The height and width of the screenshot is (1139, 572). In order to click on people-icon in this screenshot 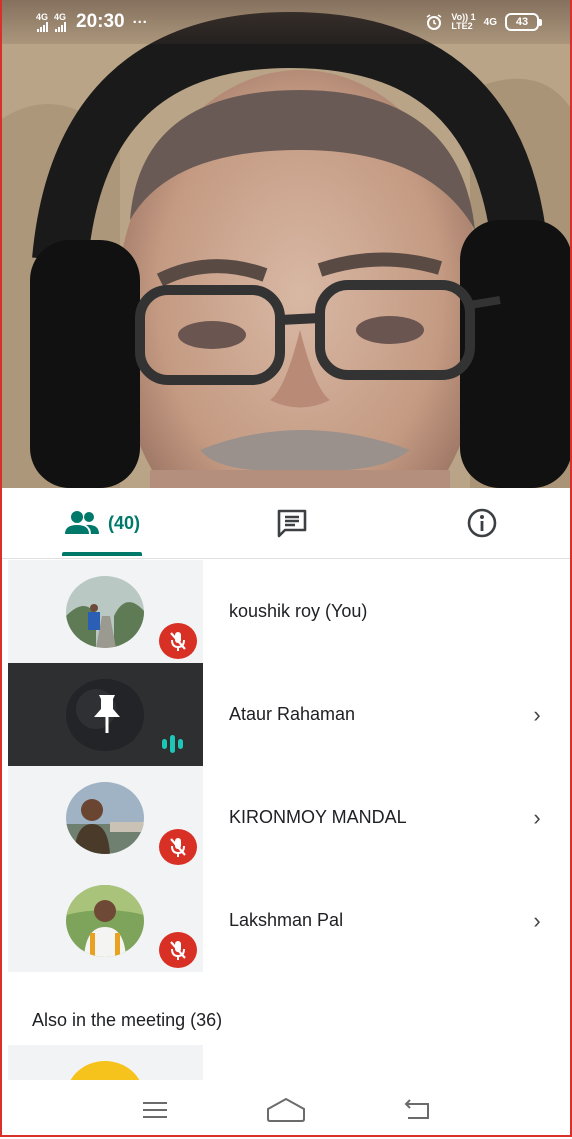, I will do `click(81, 522)`.